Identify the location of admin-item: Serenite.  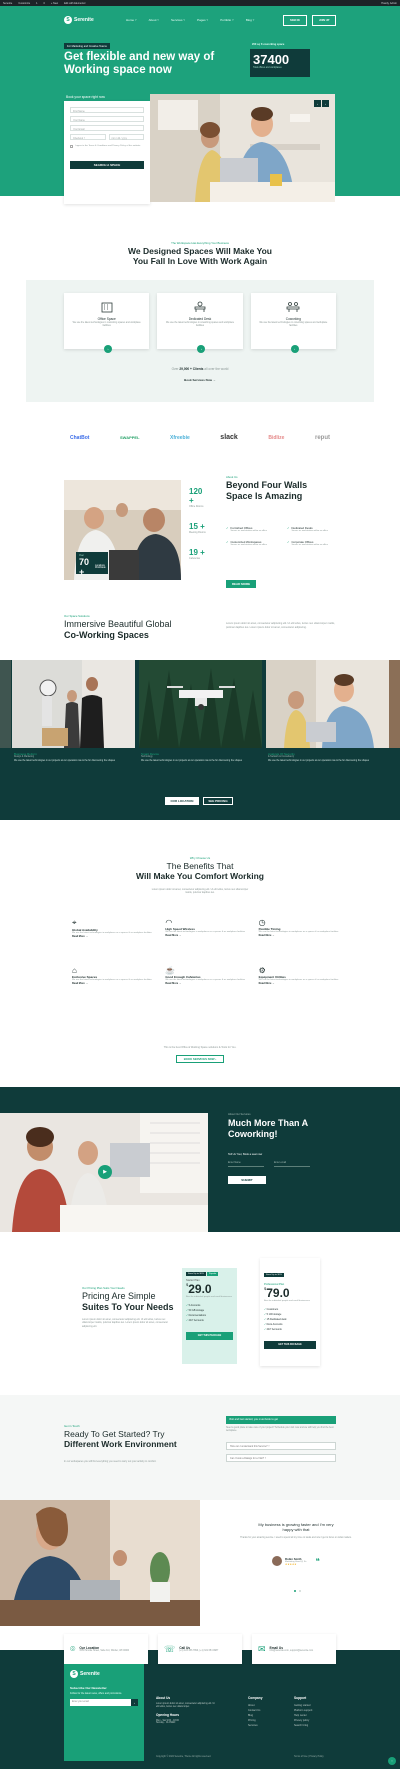
(7, 3).